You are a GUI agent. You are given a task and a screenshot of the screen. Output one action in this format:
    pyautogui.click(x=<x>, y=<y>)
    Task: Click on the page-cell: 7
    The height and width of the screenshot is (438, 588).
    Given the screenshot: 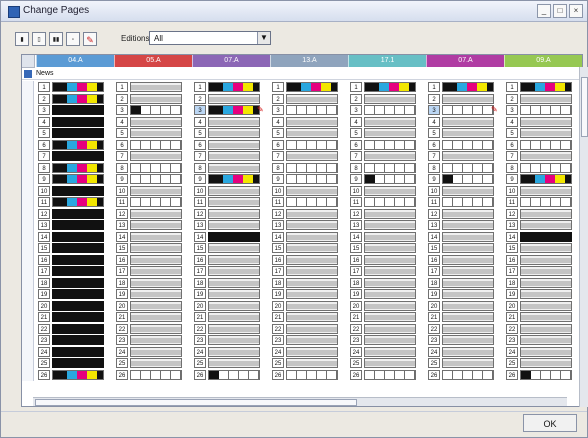 What is the action you would take?
    pyautogui.click(x=309, y=156)
    